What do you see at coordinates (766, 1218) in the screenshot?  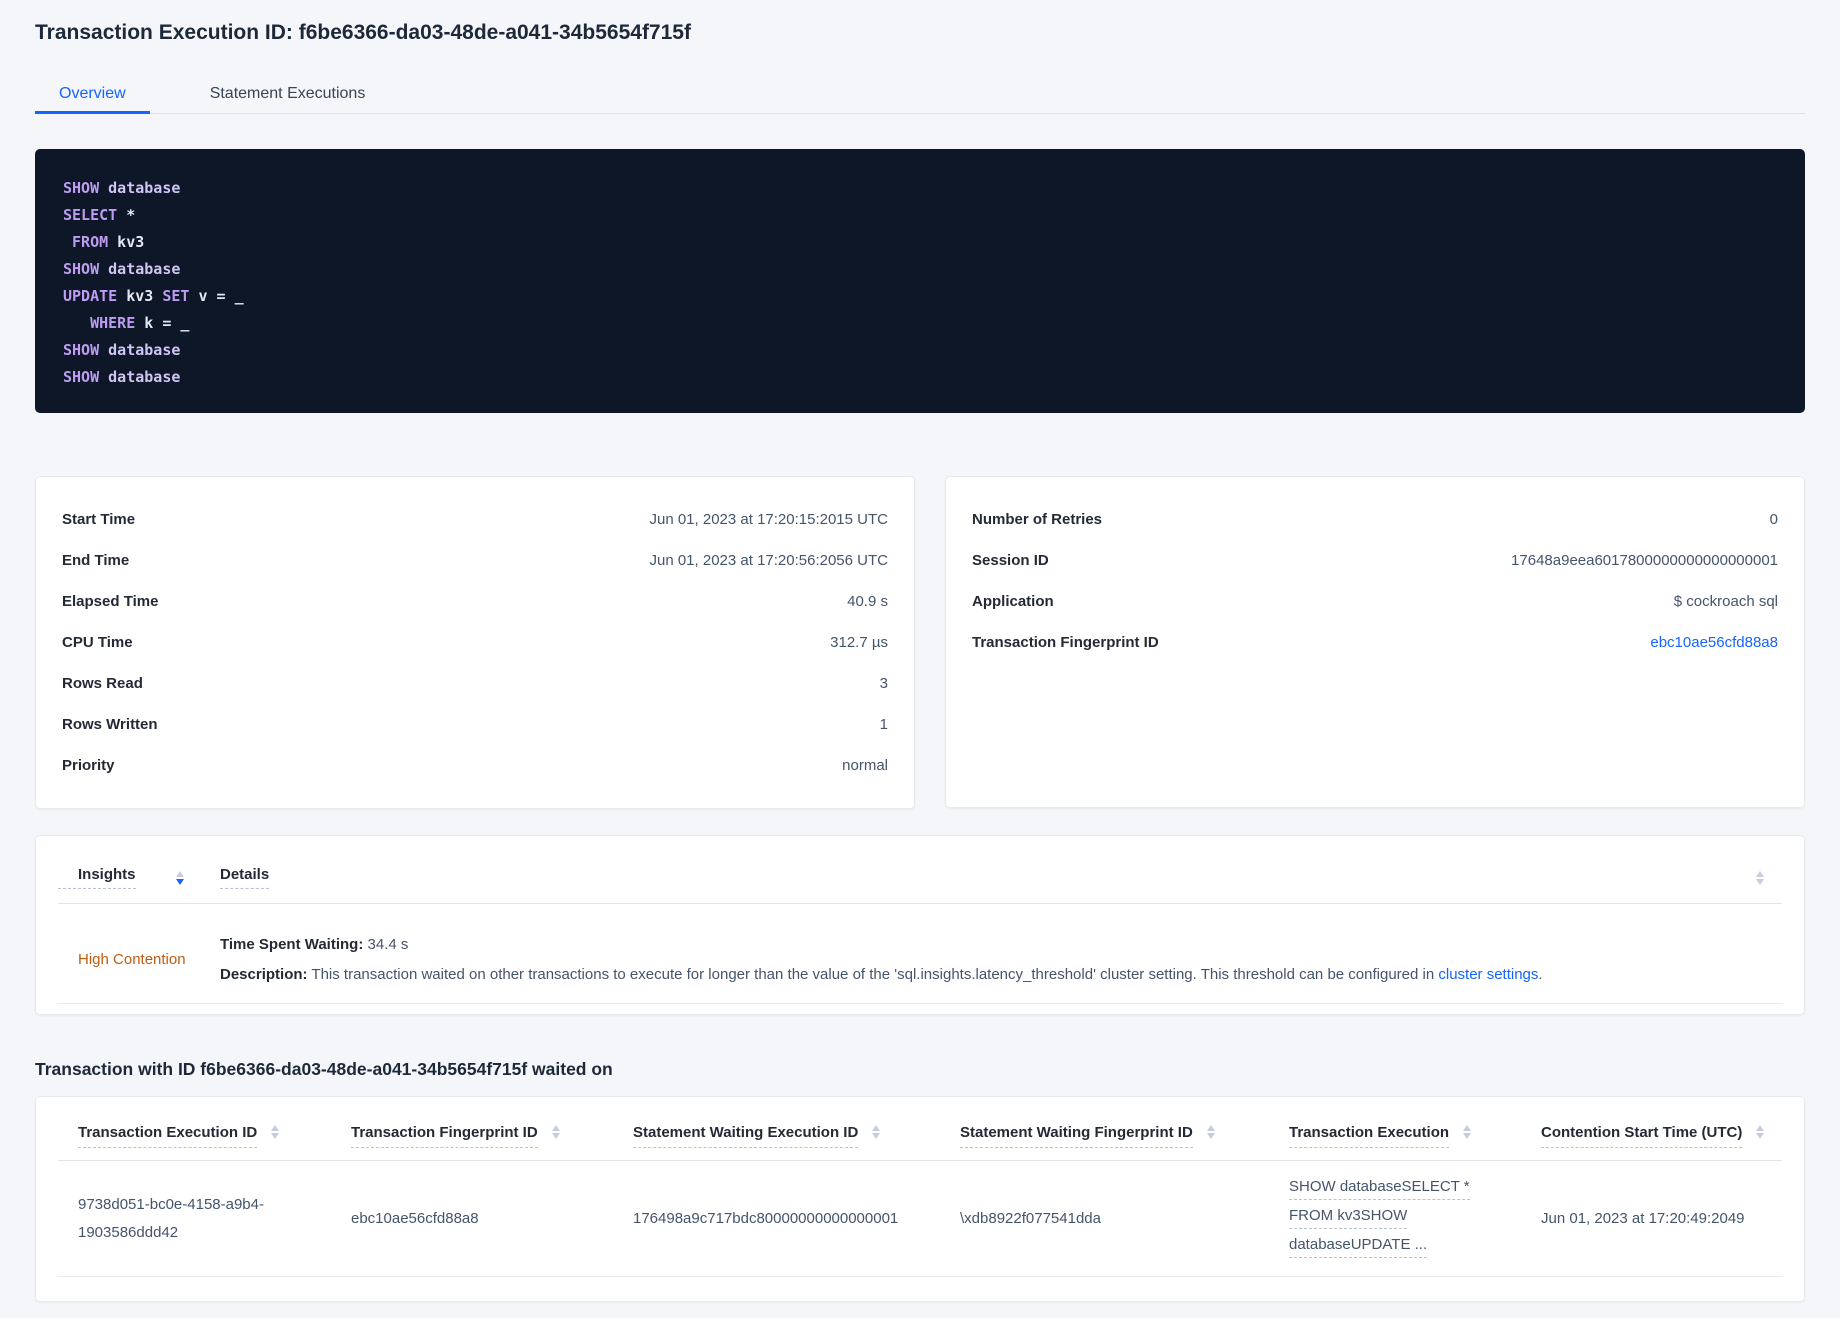 I see `statement-waiting-execution-id-cell: 176498a9c717bdc80000000000000001` at bounding box center [766, 1218].